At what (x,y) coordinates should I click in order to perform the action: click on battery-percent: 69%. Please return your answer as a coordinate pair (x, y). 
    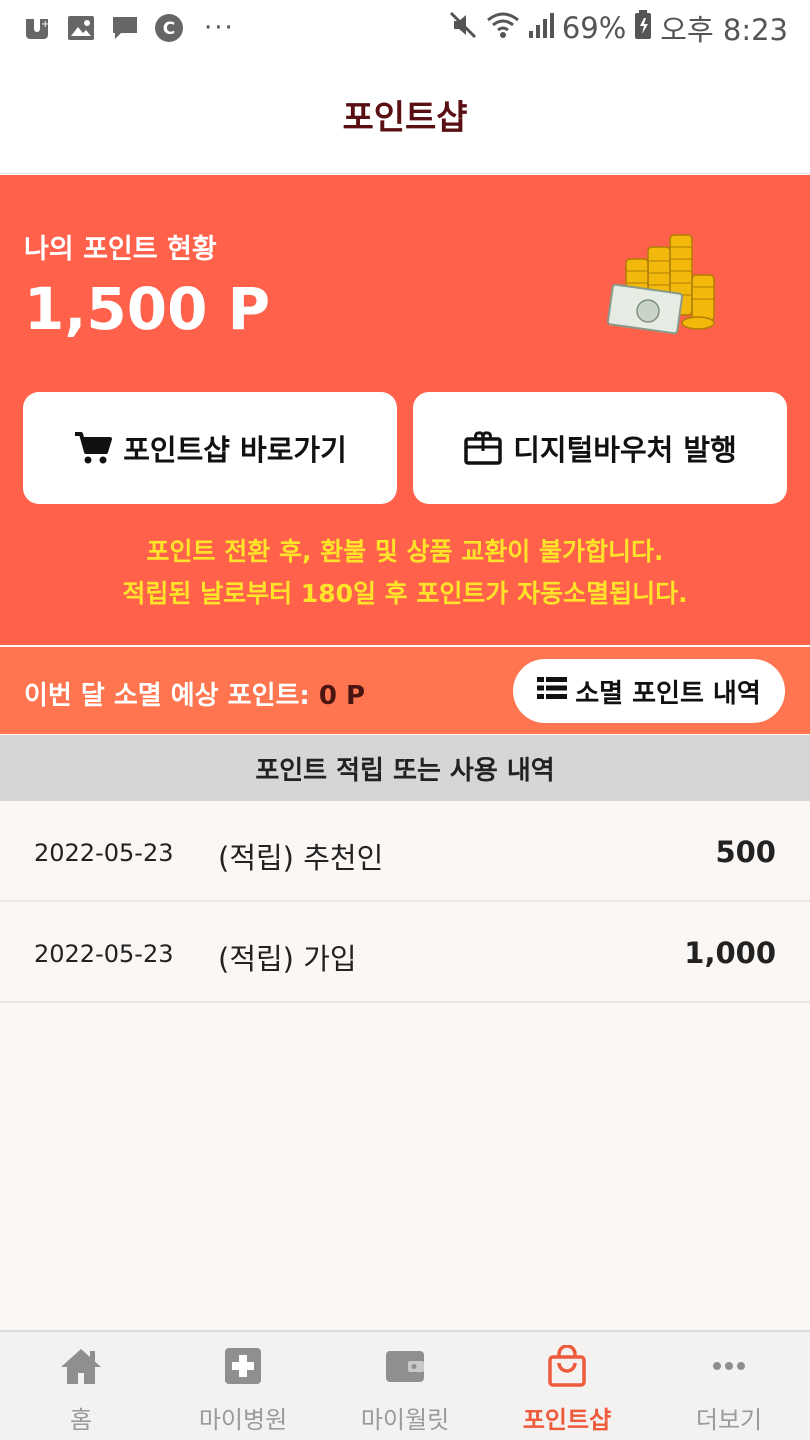
    Looking at the image, I should click on (594, 28).